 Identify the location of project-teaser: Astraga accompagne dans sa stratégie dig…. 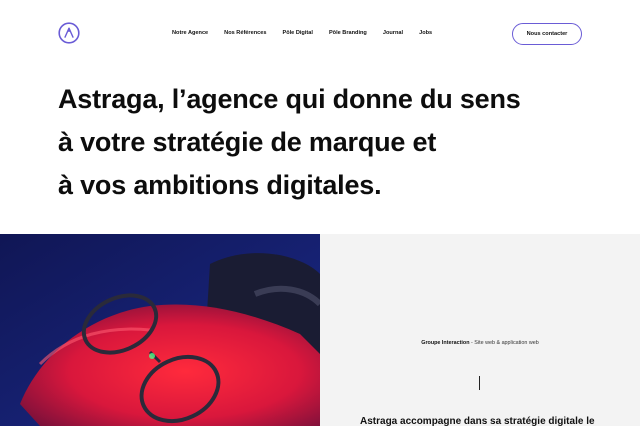
(477, 421).